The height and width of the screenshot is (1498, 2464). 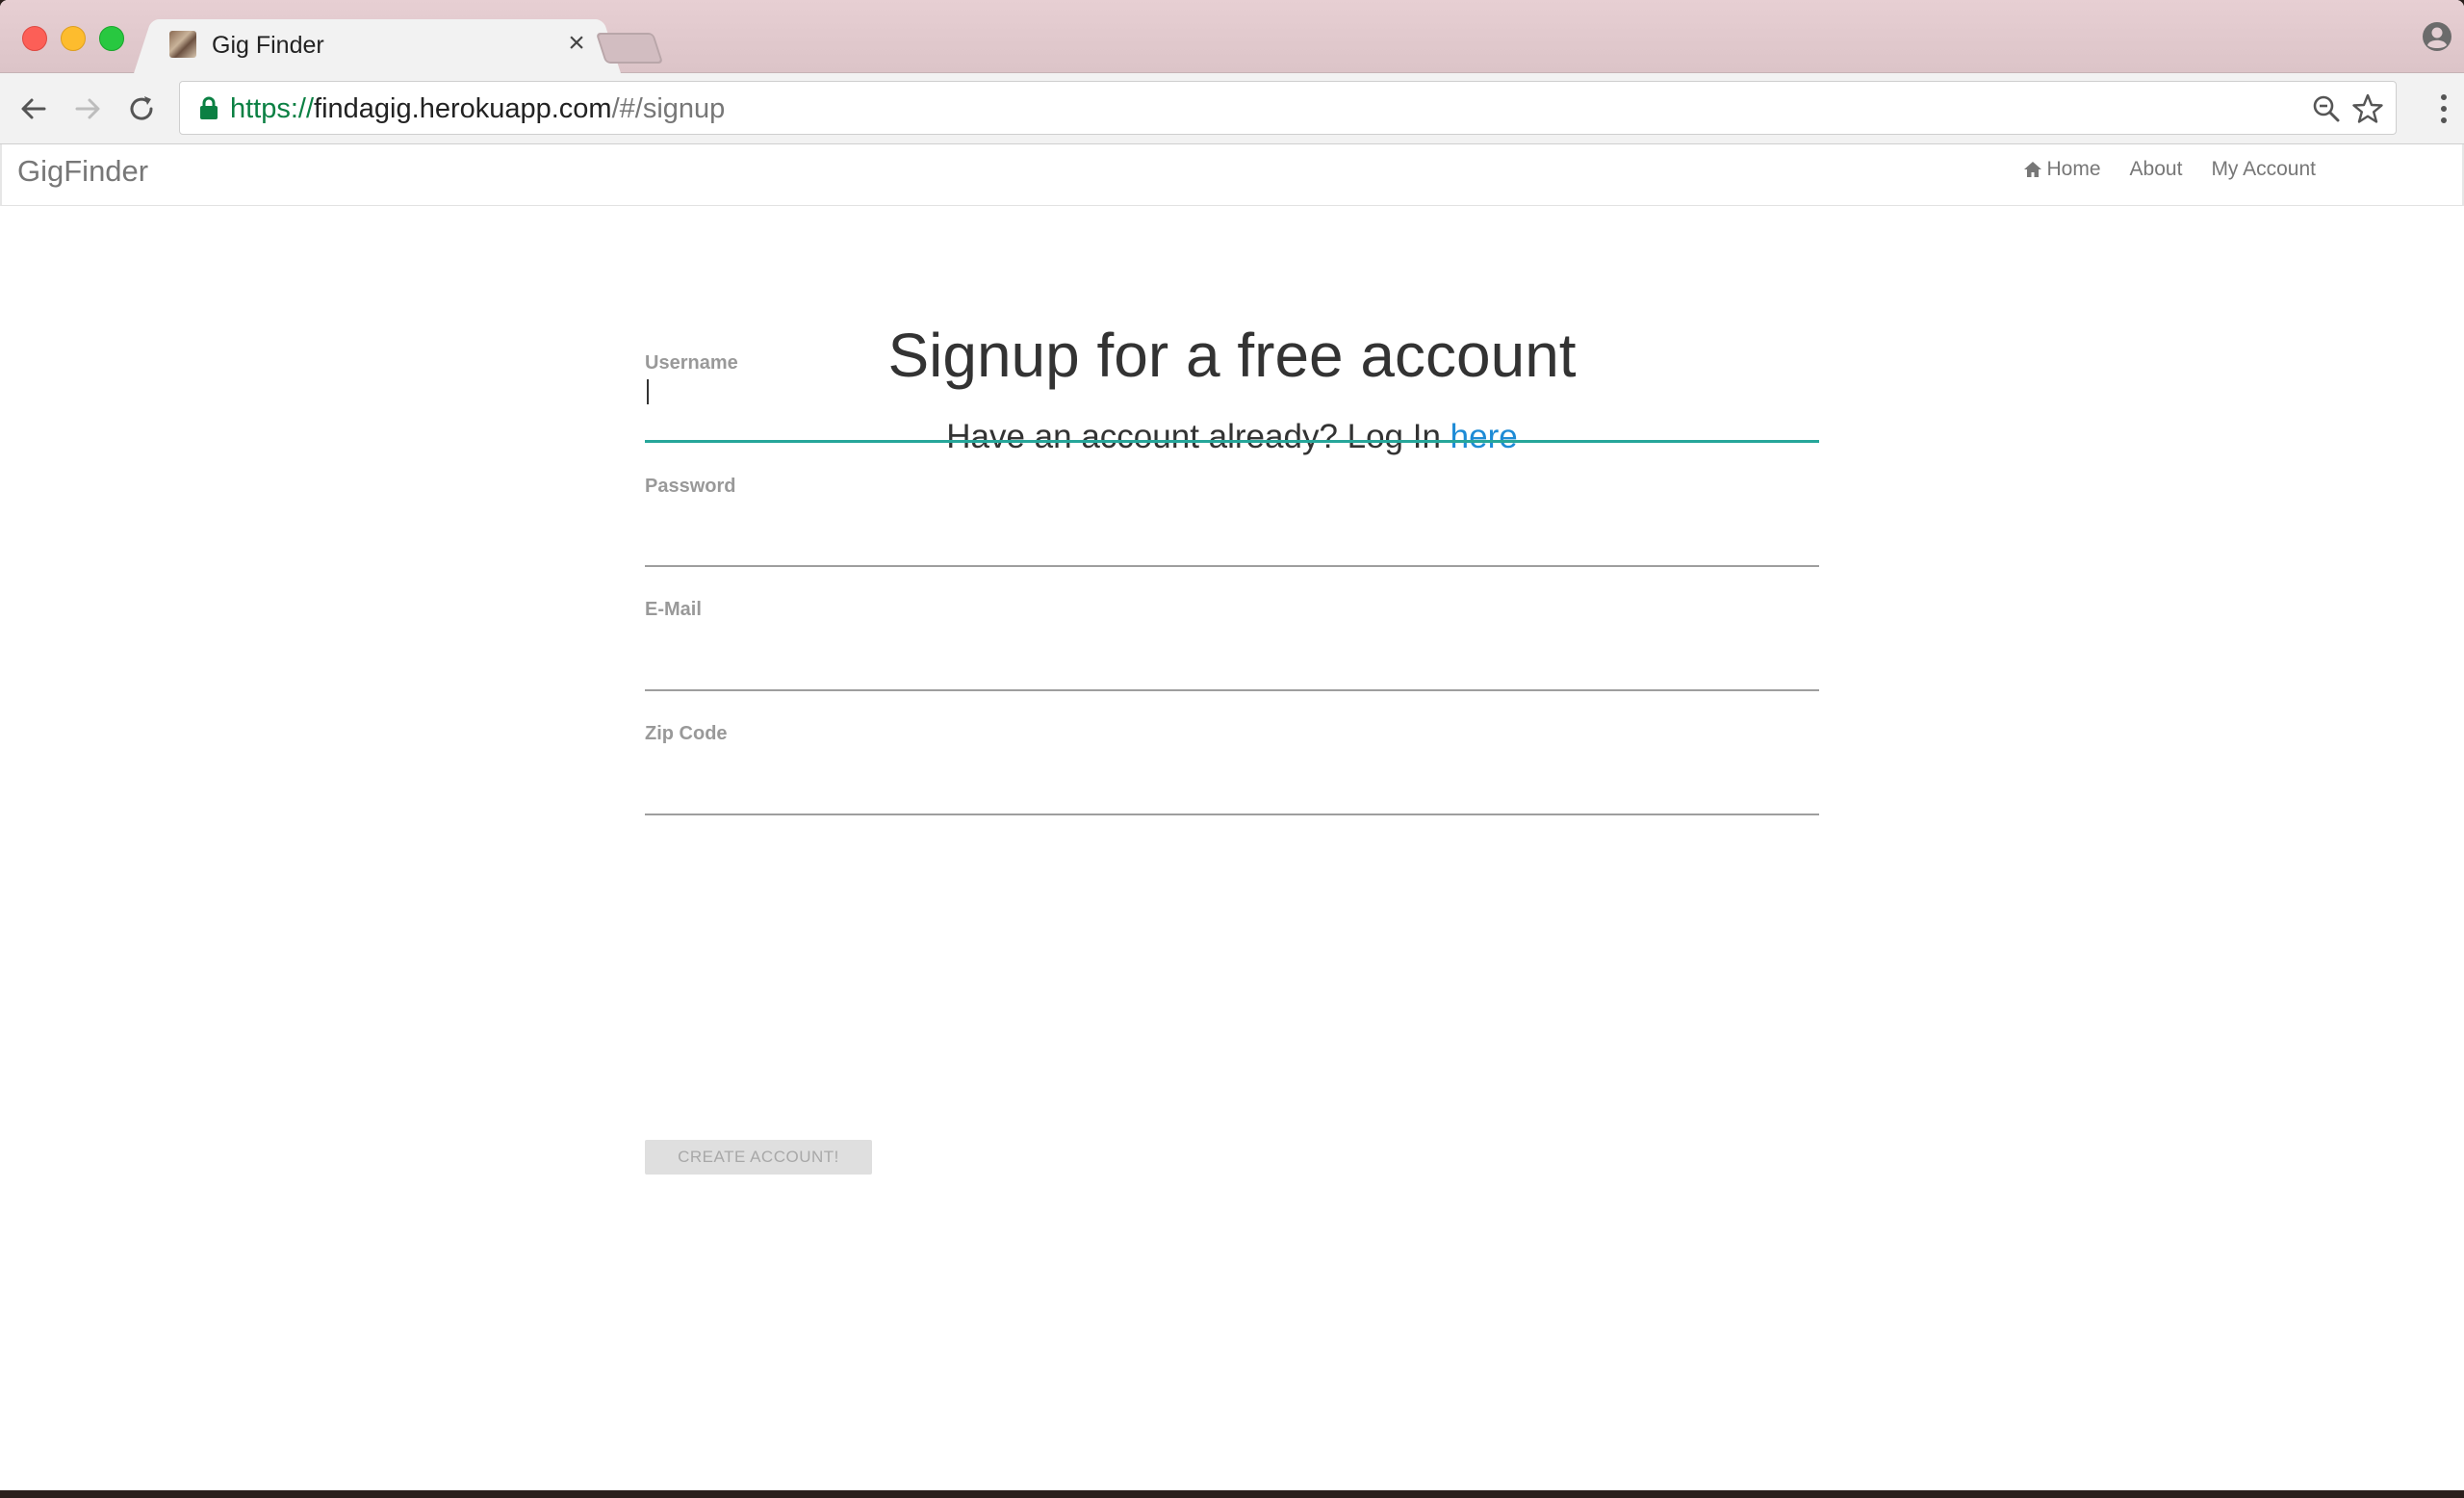 I want to click on url-text: https://findagig.herokuapp.com/#/signup, so click(x=477, y=109).